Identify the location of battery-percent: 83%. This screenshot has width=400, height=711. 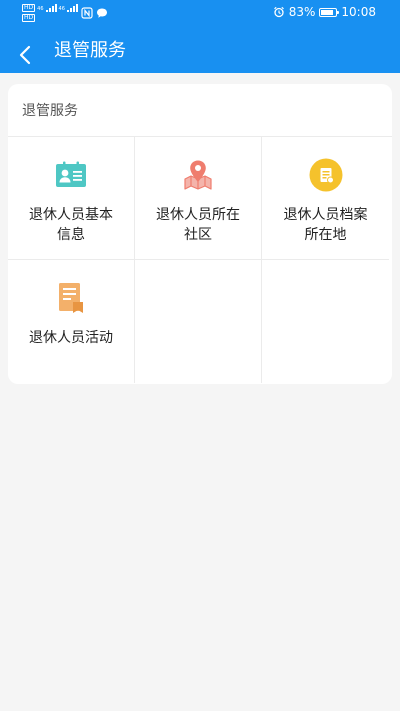
(302, 12).